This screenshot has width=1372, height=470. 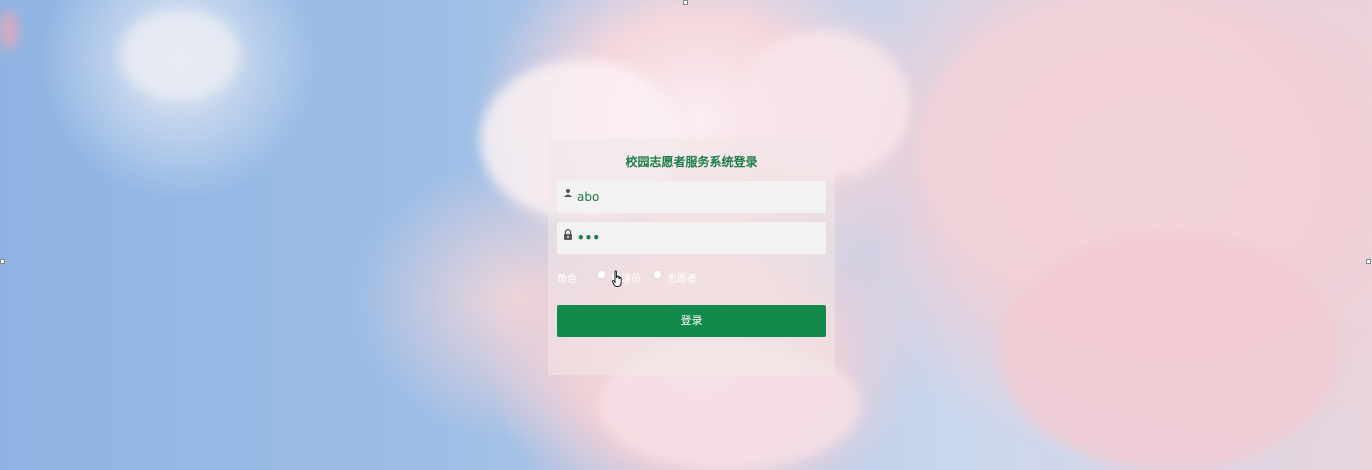 What do you see at coordinates (567, 279) in the screenshot?
I see `role-label: 角色` at bounding box center [567, 279].